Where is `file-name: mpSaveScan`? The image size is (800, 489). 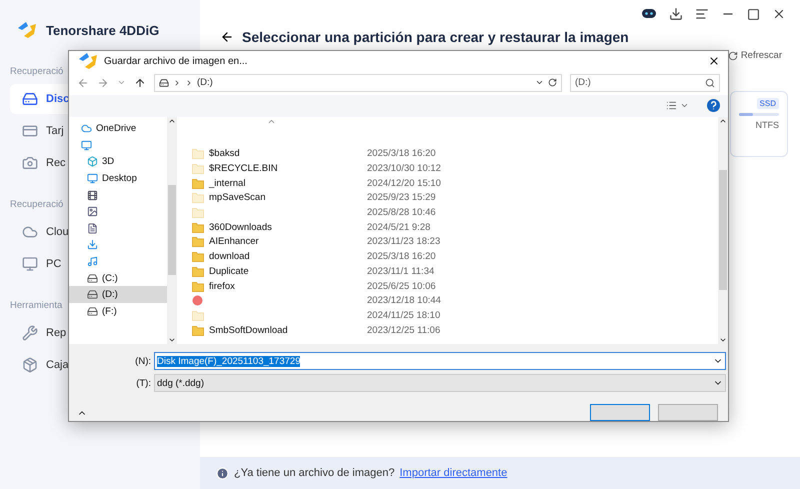
file-name: mpSaveScan is located at coordinates (237, 198).